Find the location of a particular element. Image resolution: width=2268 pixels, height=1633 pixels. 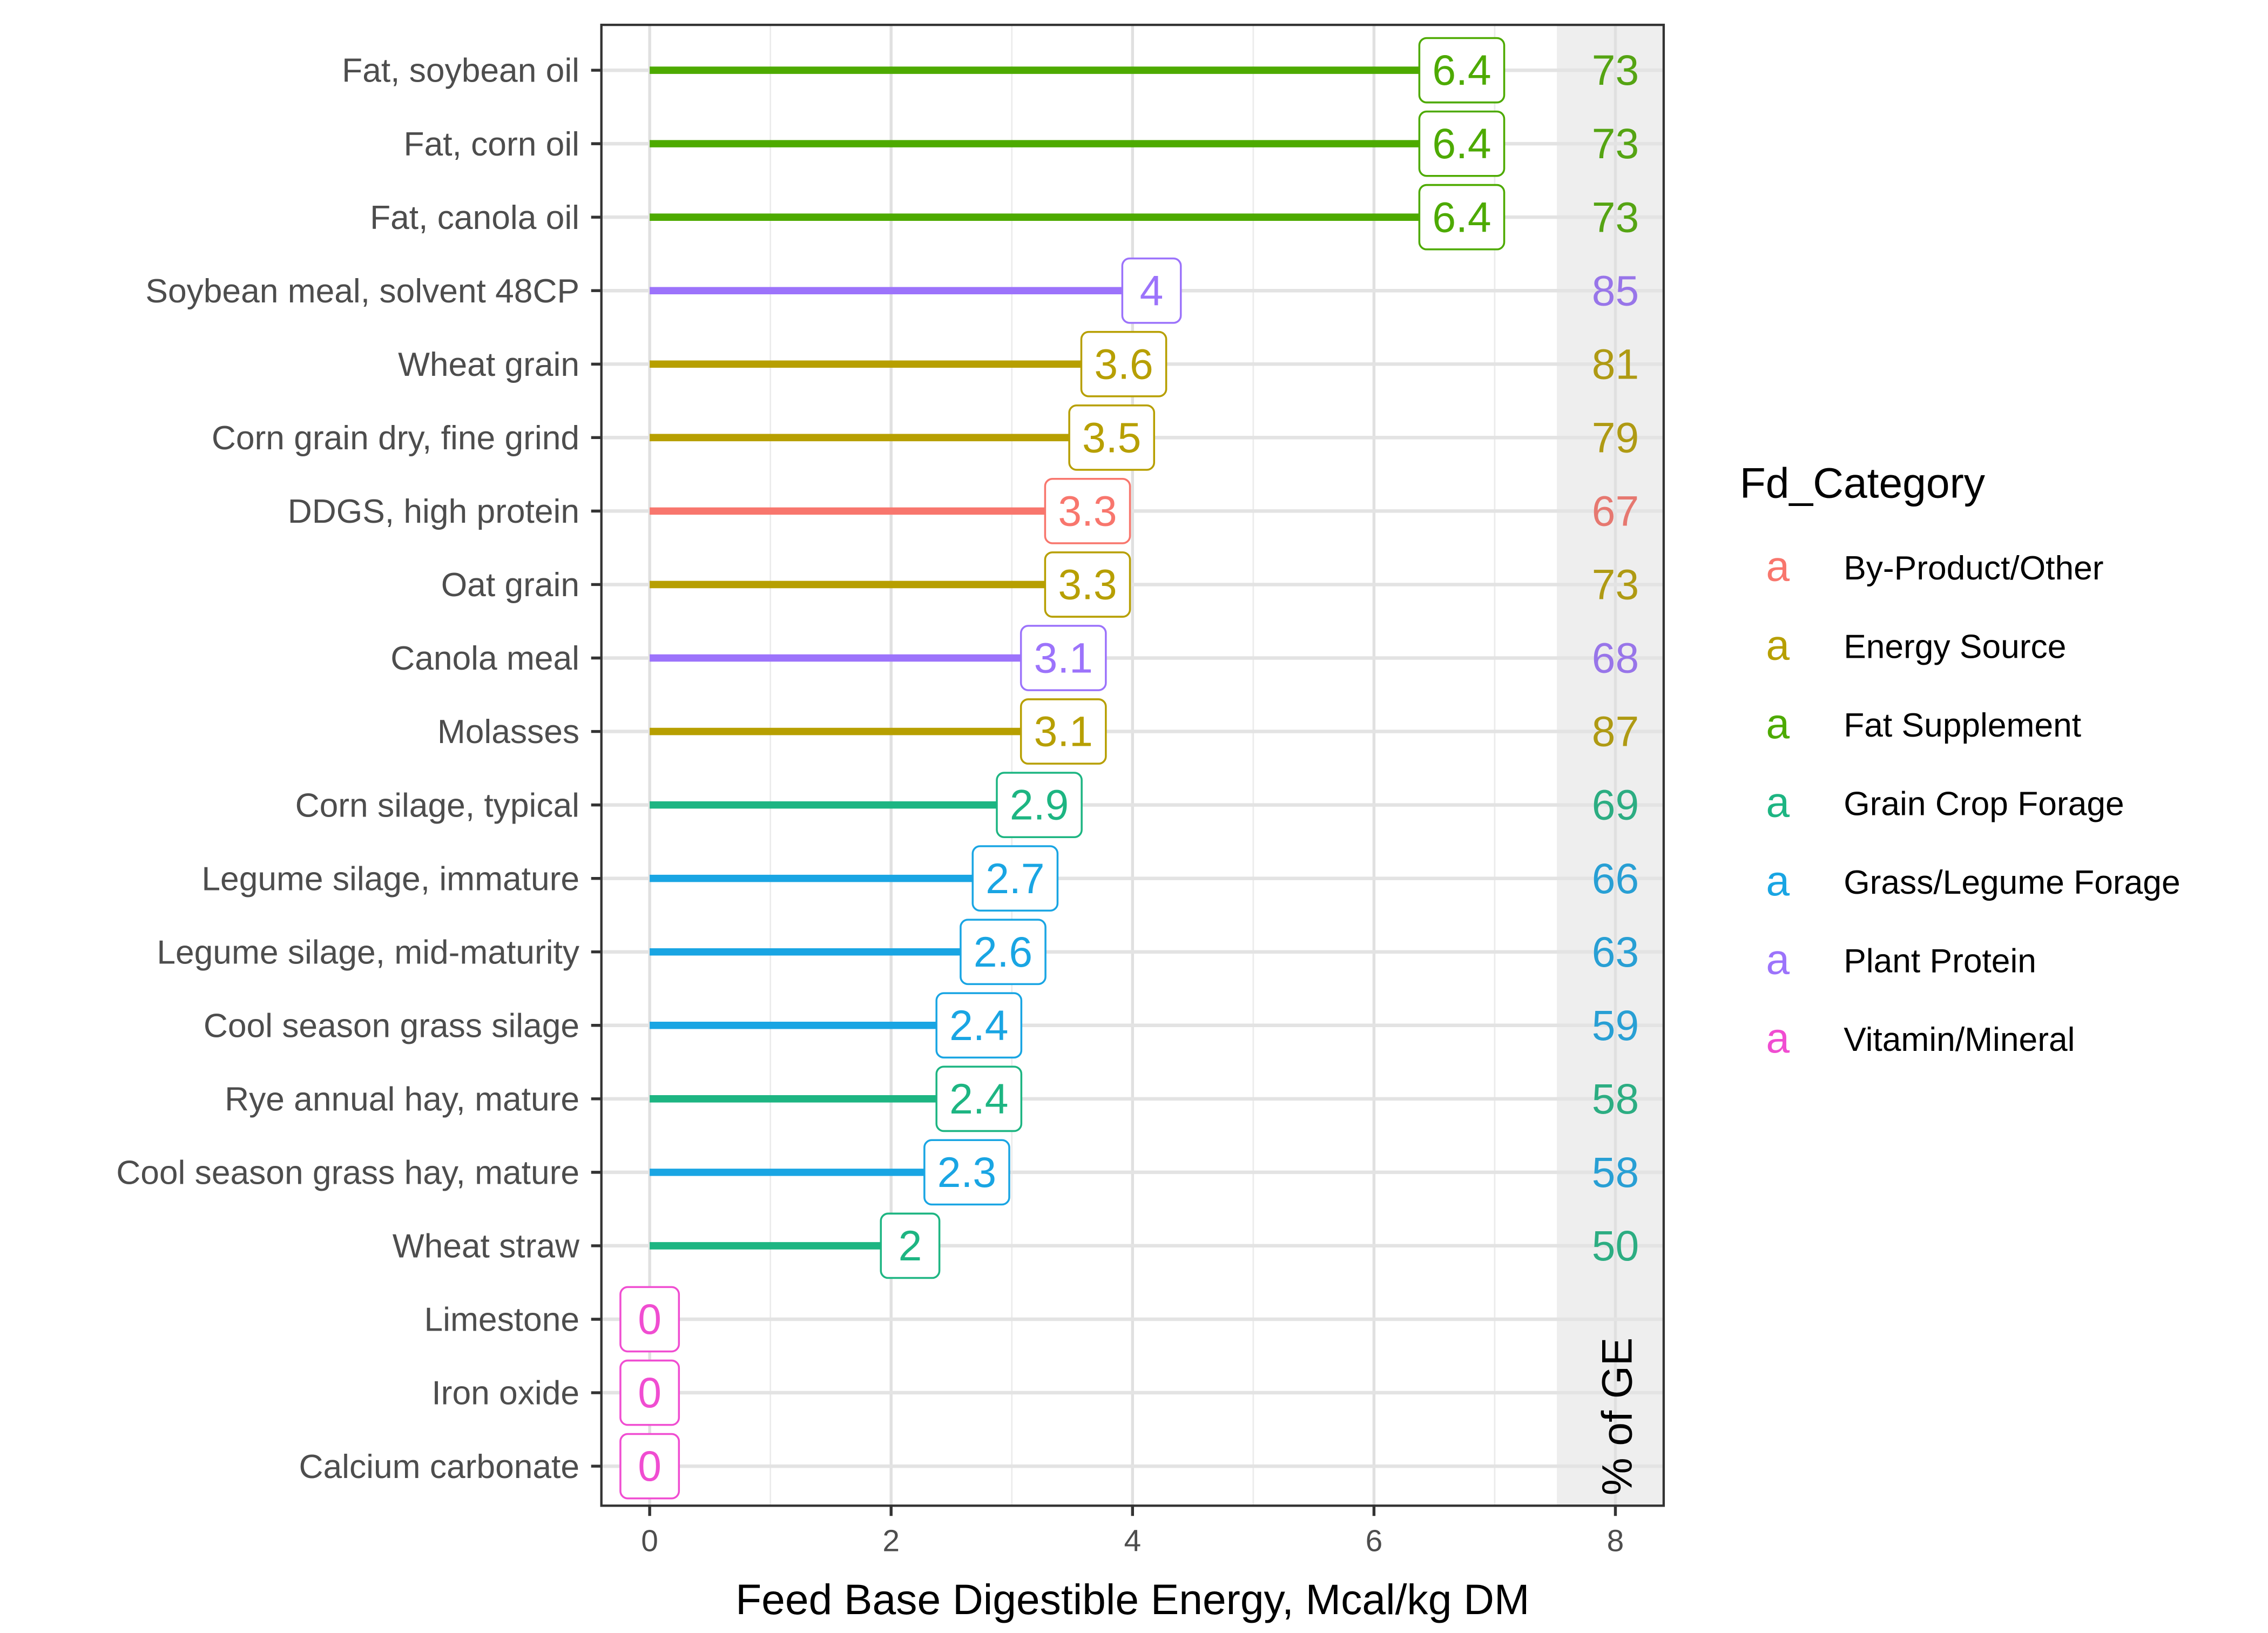

y-tick-label: Corn silage, typical is located at coordinates (437, 806).